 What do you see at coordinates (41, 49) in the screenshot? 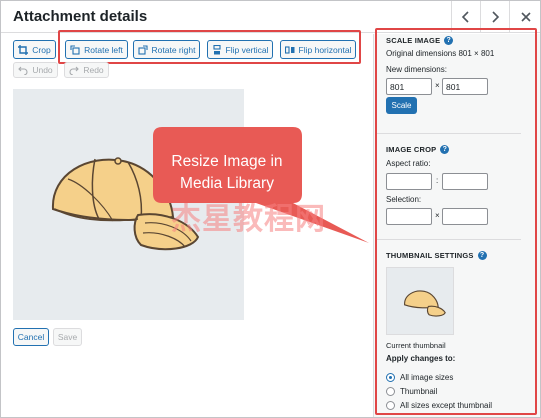
I see `crop-label: Crop` at bounding box center [41, 49].